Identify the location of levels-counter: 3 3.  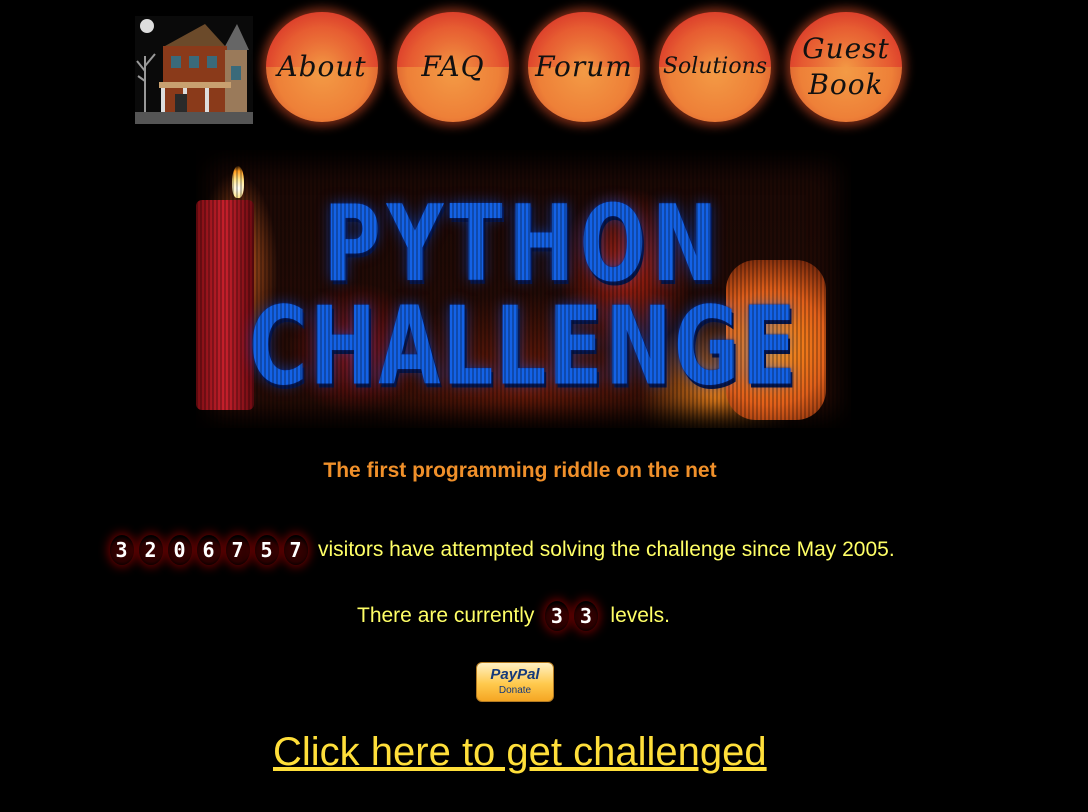
(571, 616).